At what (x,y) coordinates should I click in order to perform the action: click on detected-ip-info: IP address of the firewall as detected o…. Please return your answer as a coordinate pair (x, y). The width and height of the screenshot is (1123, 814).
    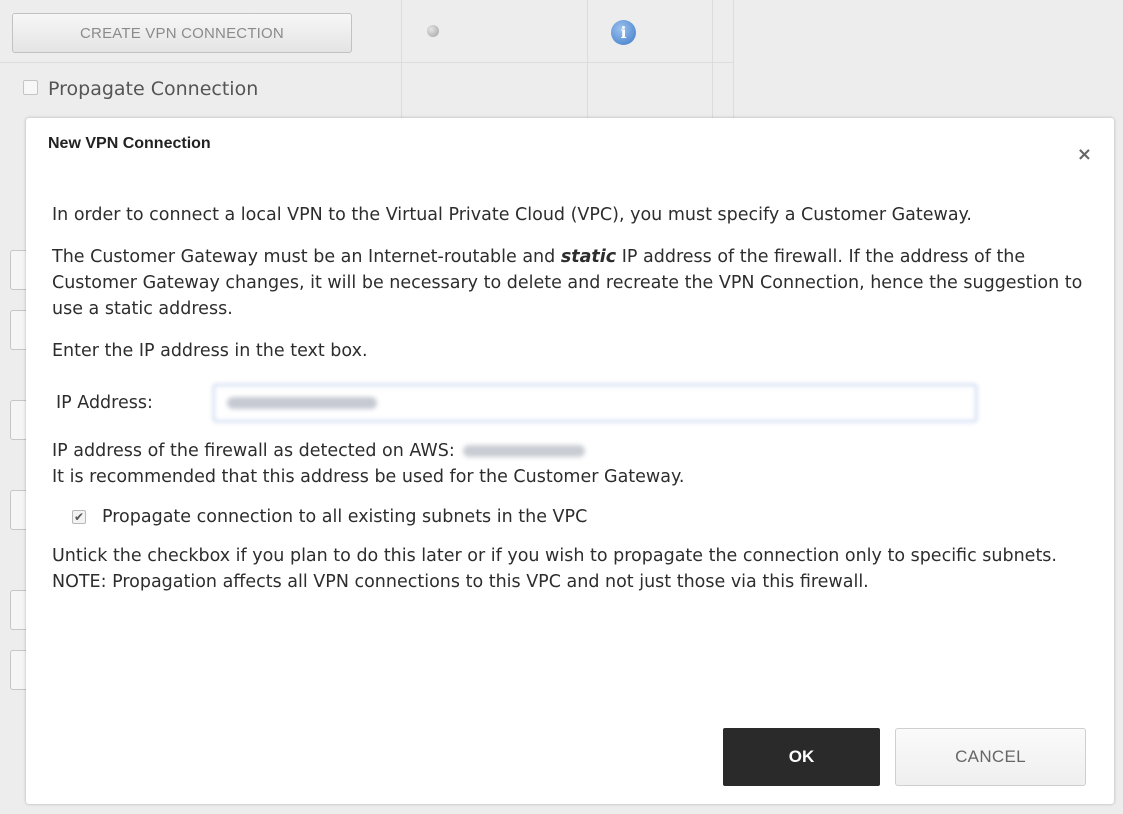
    Looking at the image, I should click on (572, 464).